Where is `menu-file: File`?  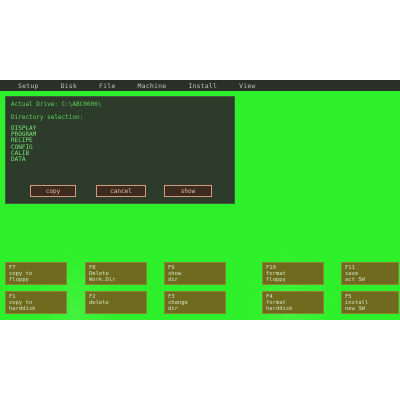
menu-file: File is located at coordinates (107, 86).